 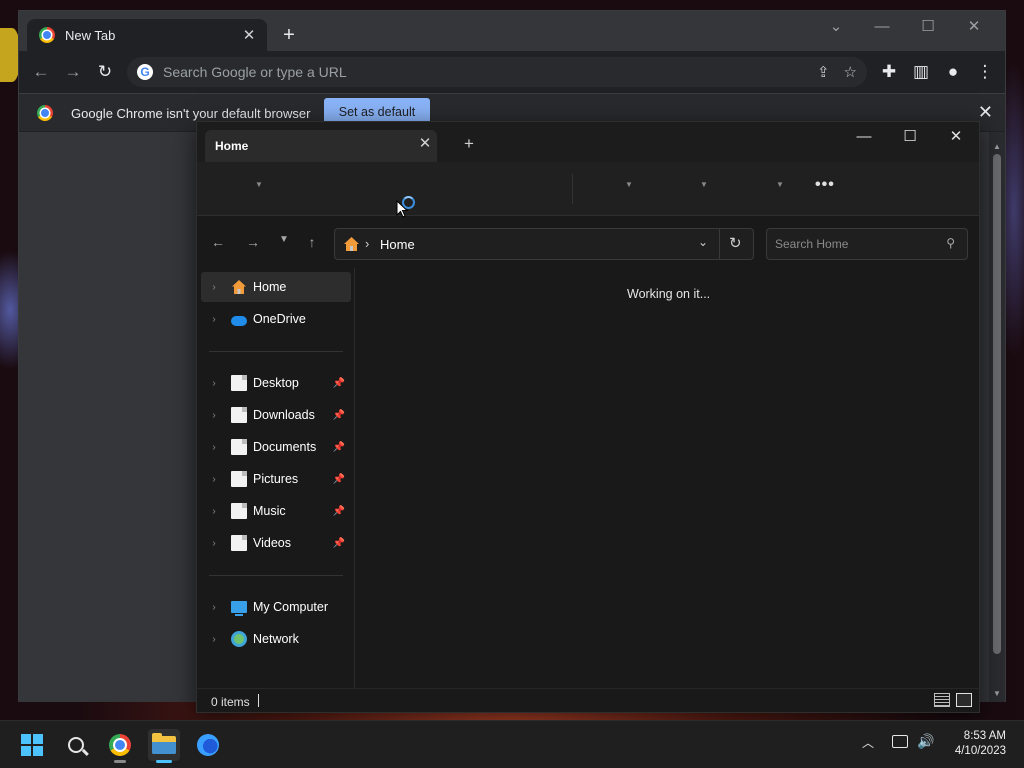 I want to click on network-icon, so click(x=239, y=639).